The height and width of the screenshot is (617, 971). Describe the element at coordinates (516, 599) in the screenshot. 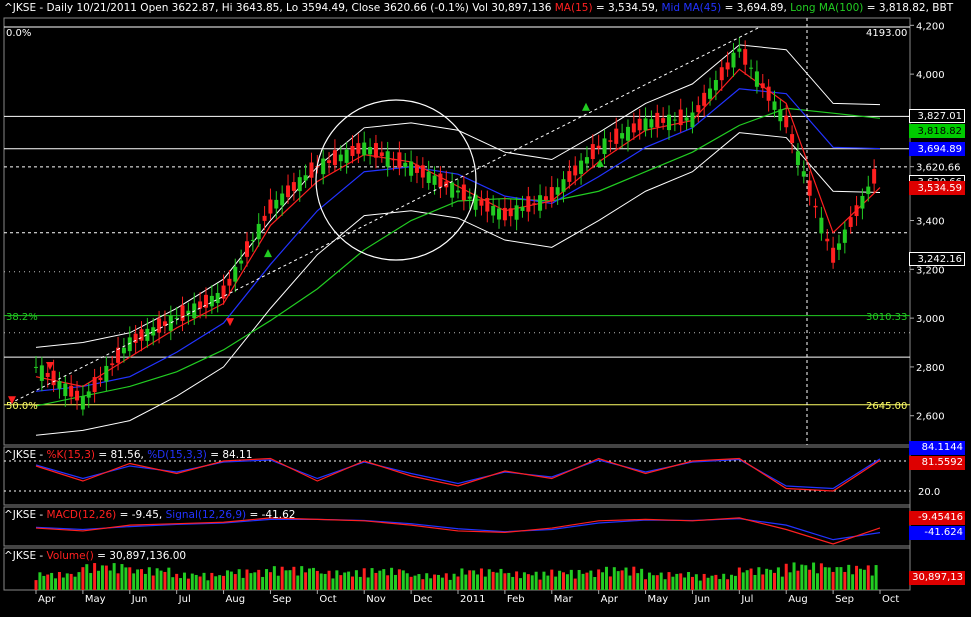

I see `x-tick-label: Feb` at that location.